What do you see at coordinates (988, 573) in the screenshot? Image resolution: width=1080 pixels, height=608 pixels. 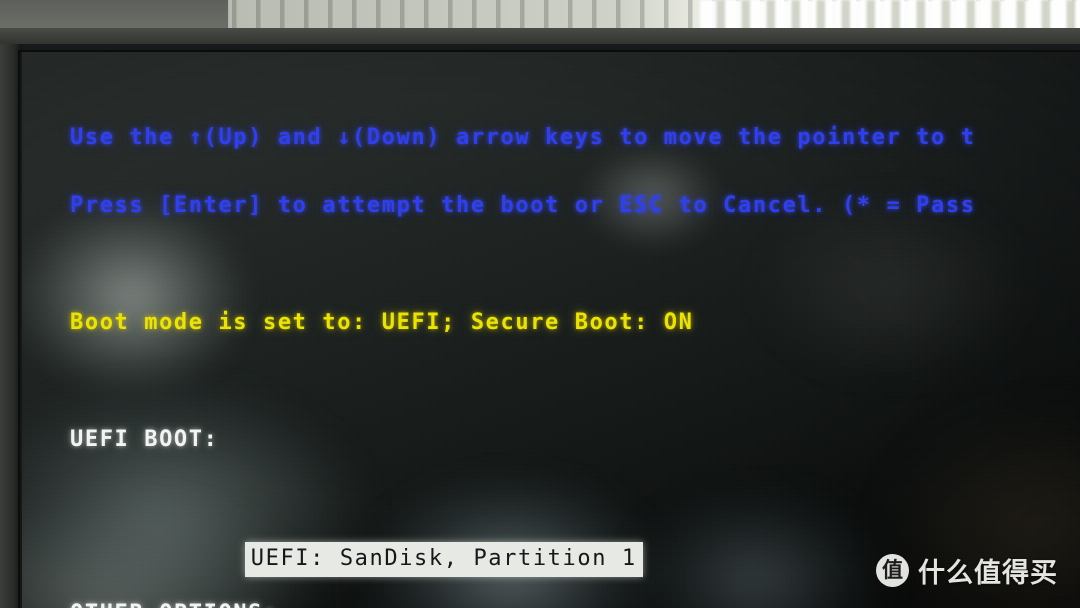 I see `watermark-text: 什么值得买` at bounding box center [988, 573].